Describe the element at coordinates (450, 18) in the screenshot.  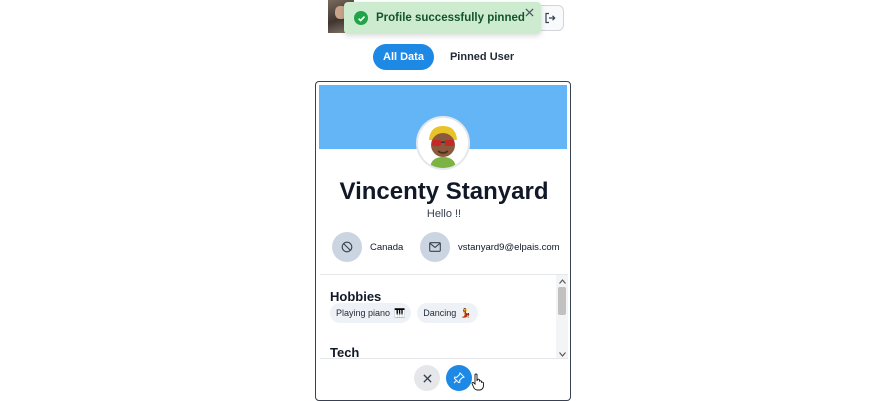
I see `toast-message: Profile successfully pinned` at that location.